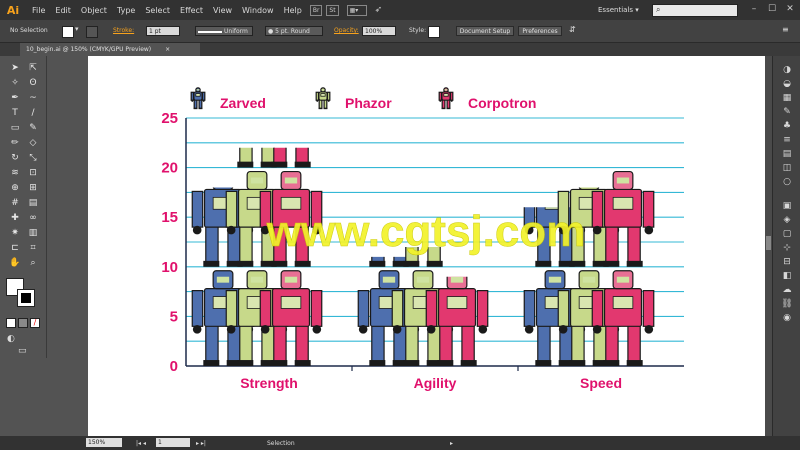 The height and width of the screenshot is (450, 800). What do you see at coordinates (33, 143) in the screenshot?
I see `eraser-icon: ◇` at bounding box center [33, 143].